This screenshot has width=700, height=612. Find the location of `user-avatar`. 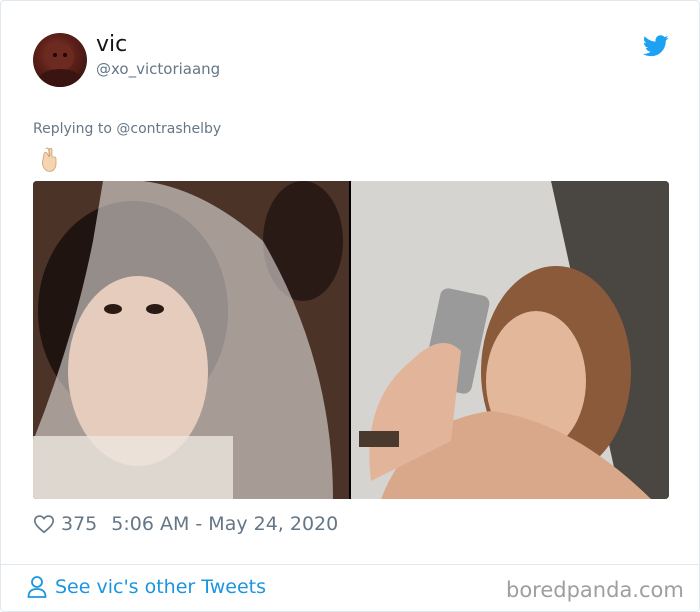

user-avatar is located at coordinates (60, 60).